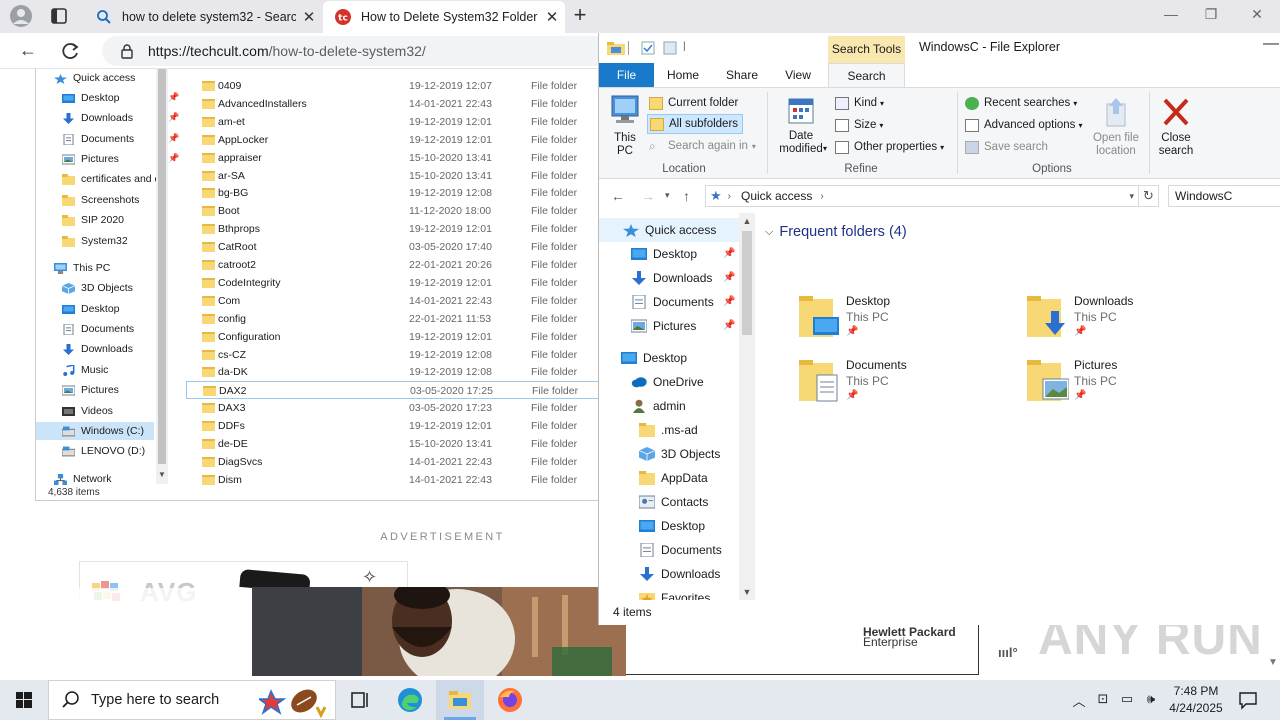 This screenshot has width=1280, height=720. What do you see at coordinates (695, 124) in the screenshot?
I see `all-subfolders-button: All subfolders` at bounding box center [695, 124].